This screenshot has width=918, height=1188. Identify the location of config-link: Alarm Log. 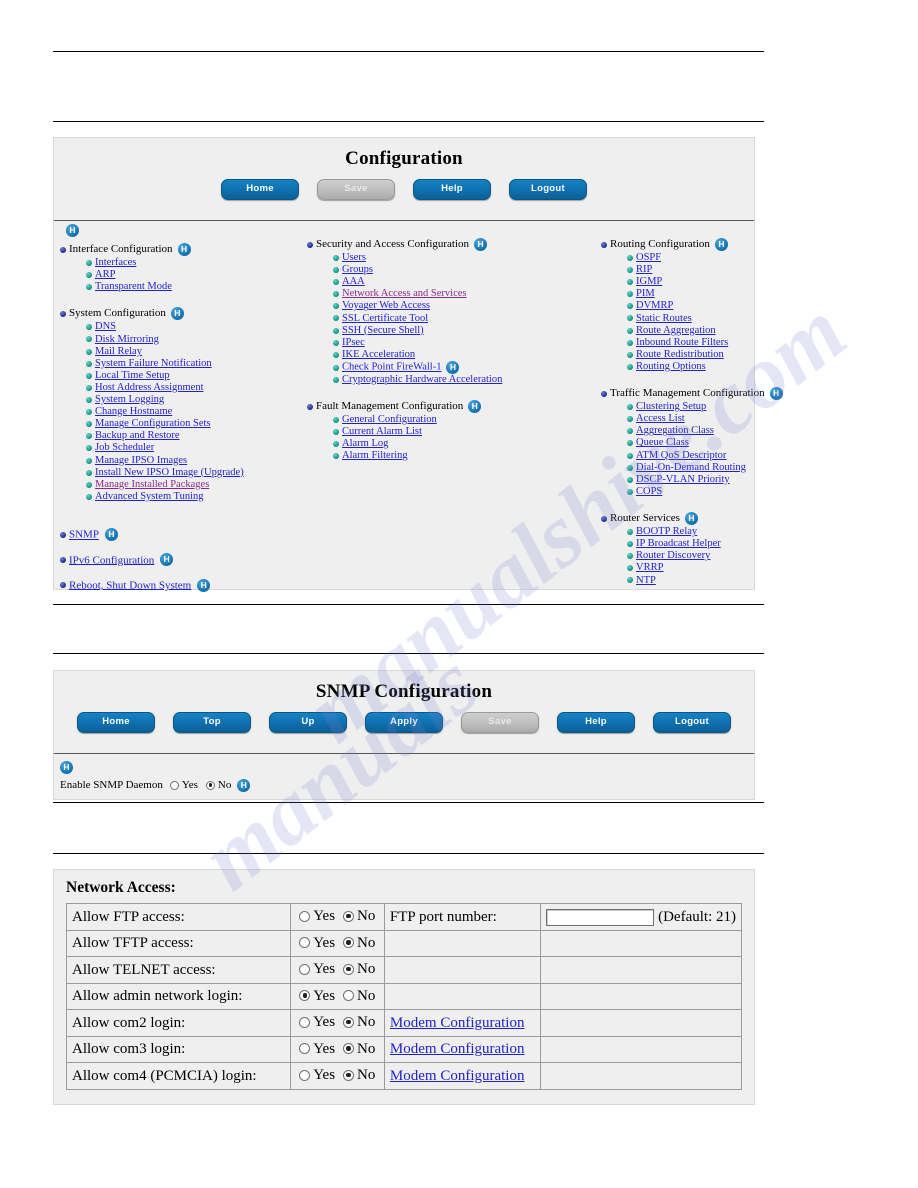
(365, 443).